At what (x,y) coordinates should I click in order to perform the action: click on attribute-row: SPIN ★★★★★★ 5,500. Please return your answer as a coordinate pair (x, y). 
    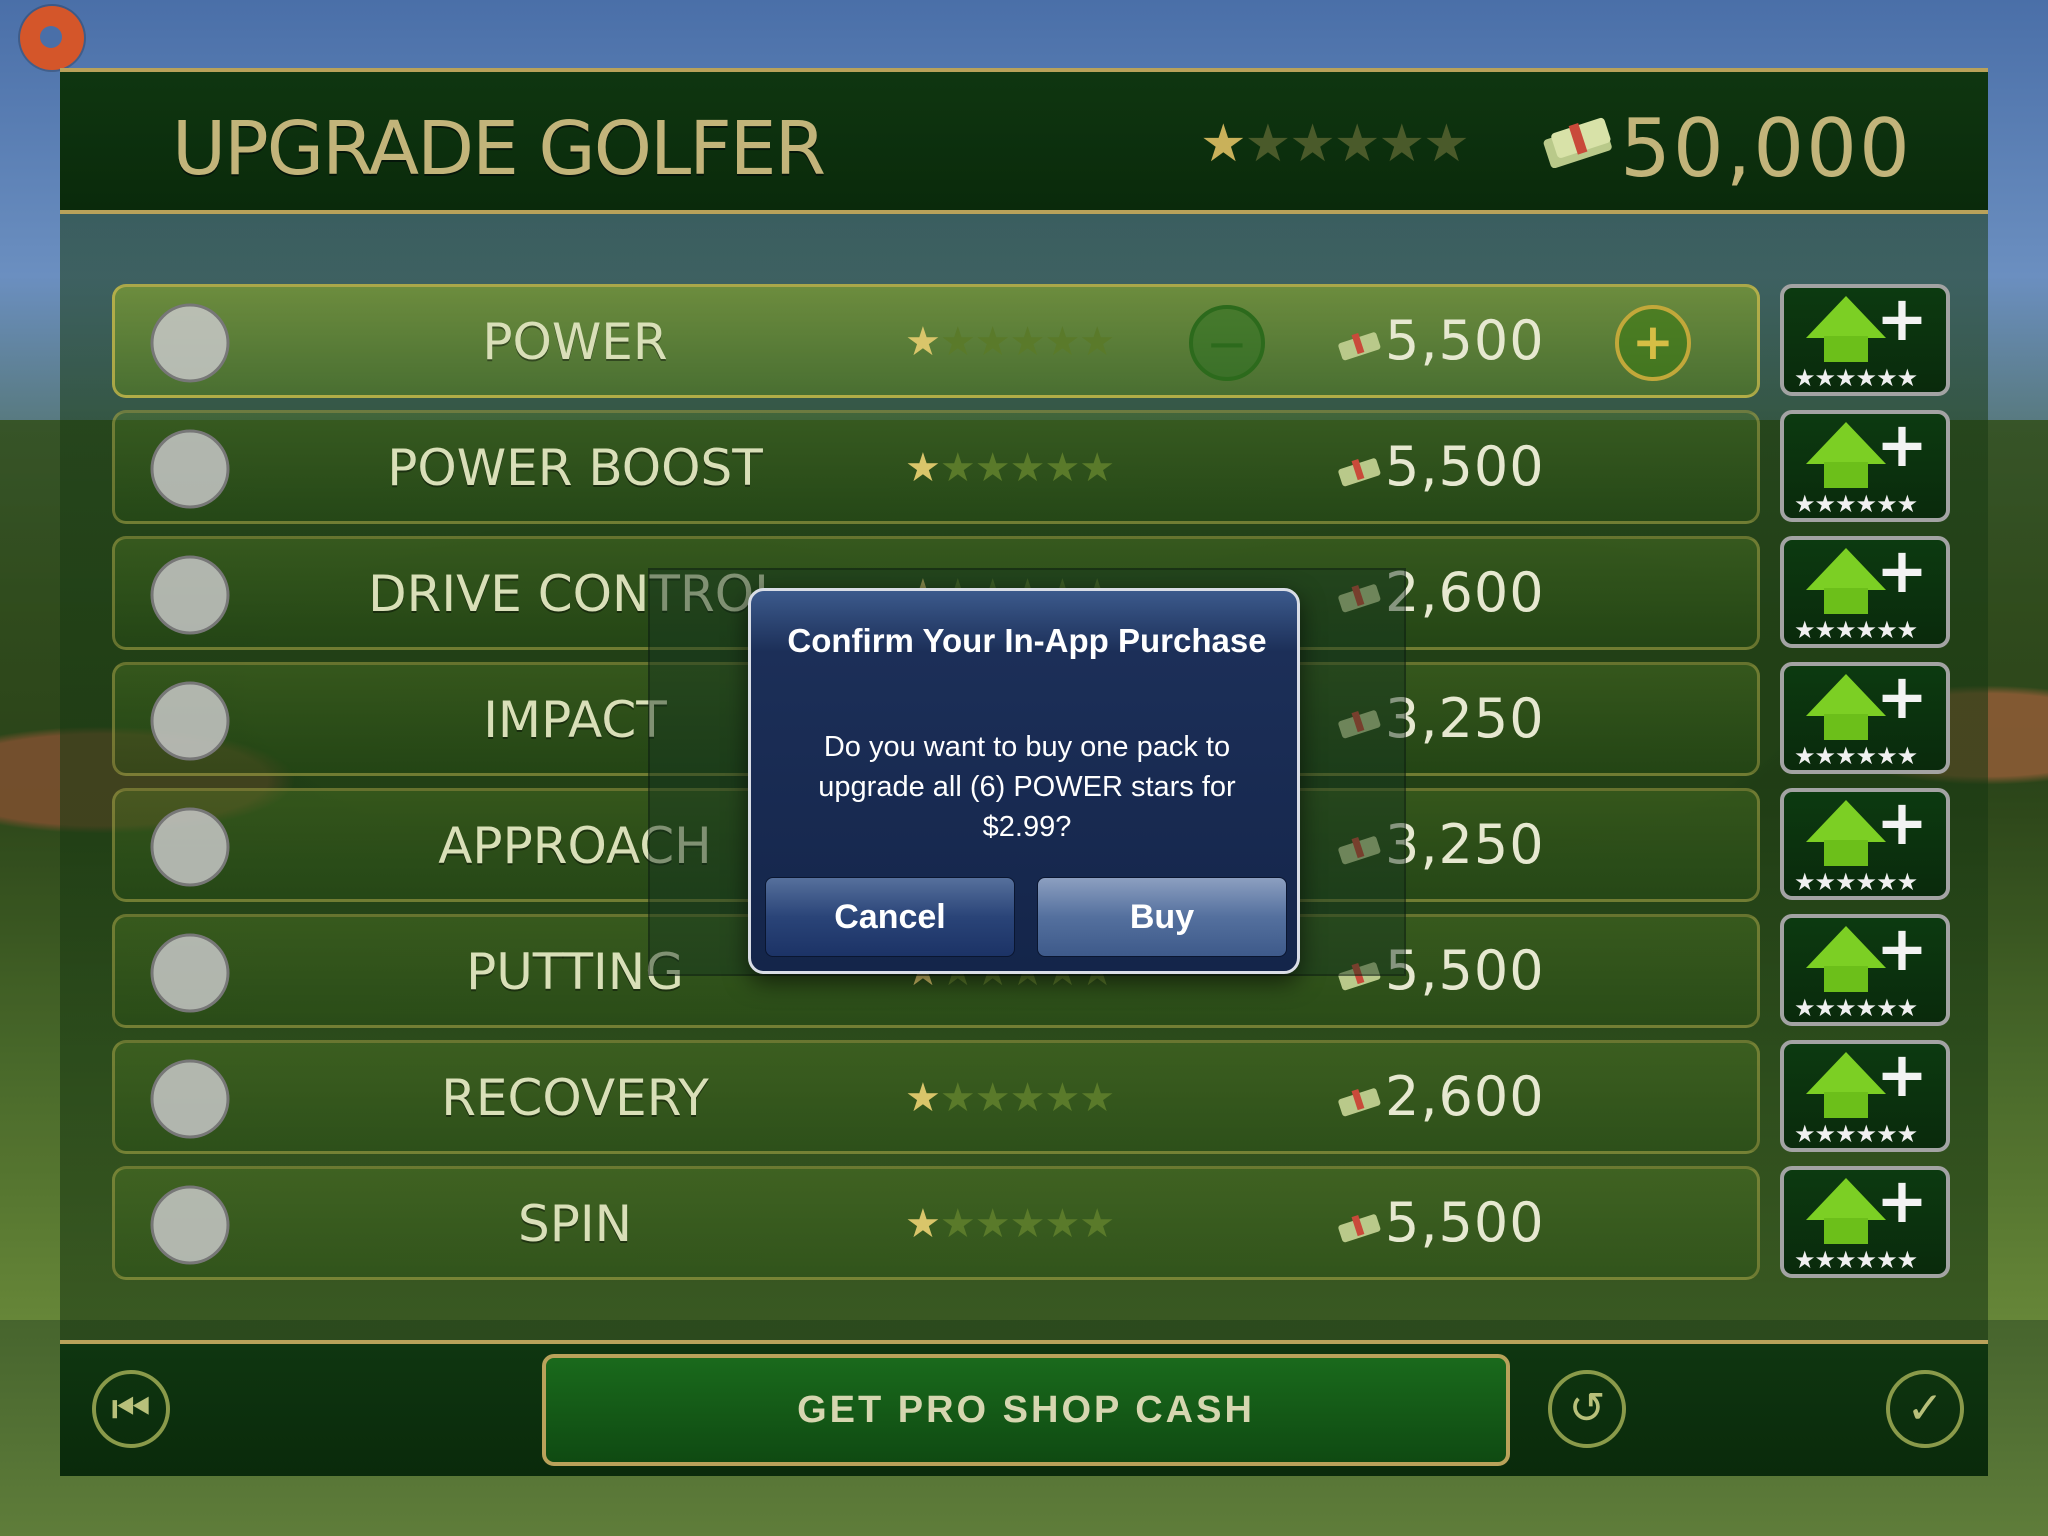
    Looking at the image, I should click on (936, 1223).